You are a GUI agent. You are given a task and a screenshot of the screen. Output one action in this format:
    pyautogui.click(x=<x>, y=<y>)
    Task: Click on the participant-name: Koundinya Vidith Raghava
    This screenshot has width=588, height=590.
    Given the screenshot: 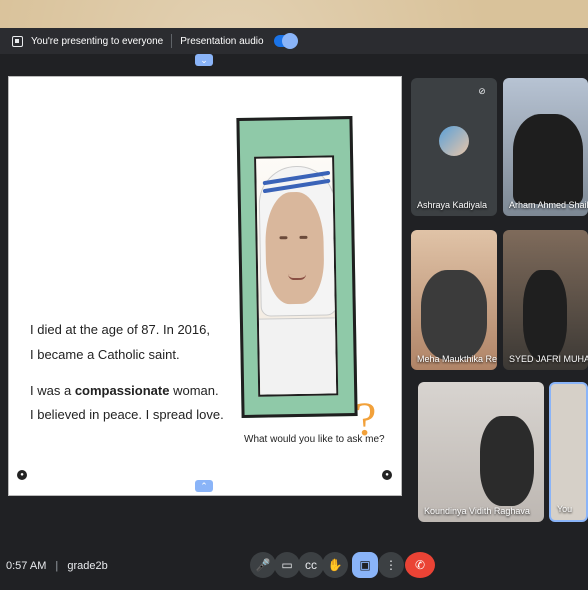 What is the action you would take?
    pyautogui.click(x=477, y=511)
    